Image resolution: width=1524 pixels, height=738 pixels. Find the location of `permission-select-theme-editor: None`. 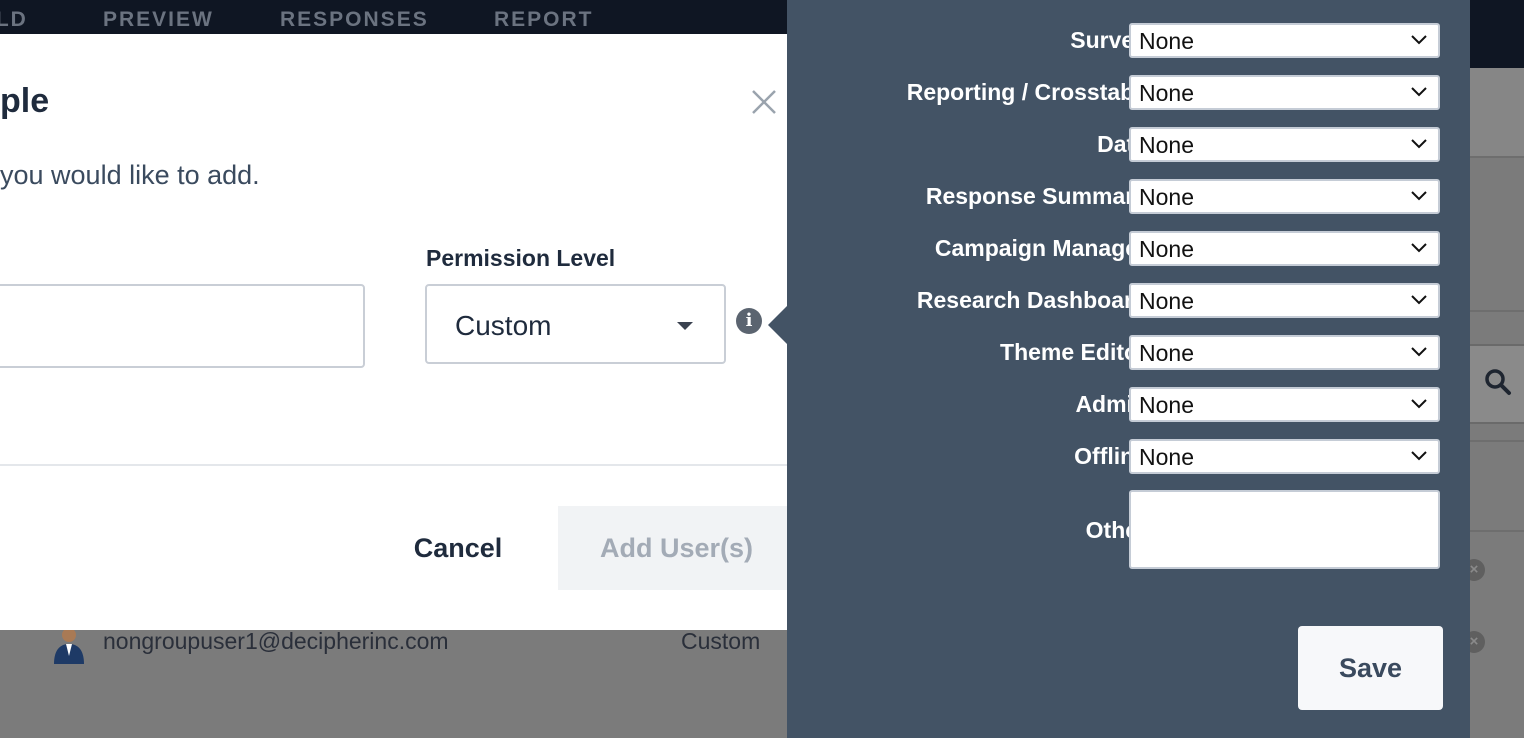

permission-select-theme-editor: None is located at coordinates (1284, 352).